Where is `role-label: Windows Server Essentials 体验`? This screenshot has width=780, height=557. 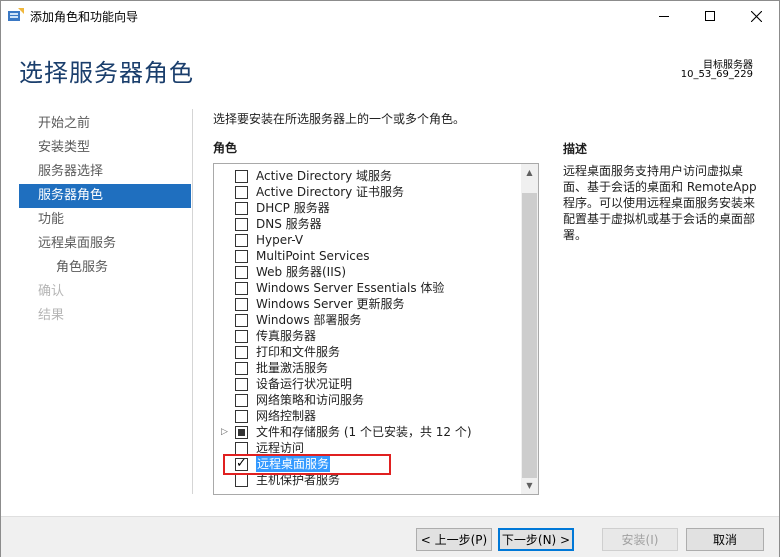
role-label: Windows Server Essentials 体验 is located at coordinates (350, 288).